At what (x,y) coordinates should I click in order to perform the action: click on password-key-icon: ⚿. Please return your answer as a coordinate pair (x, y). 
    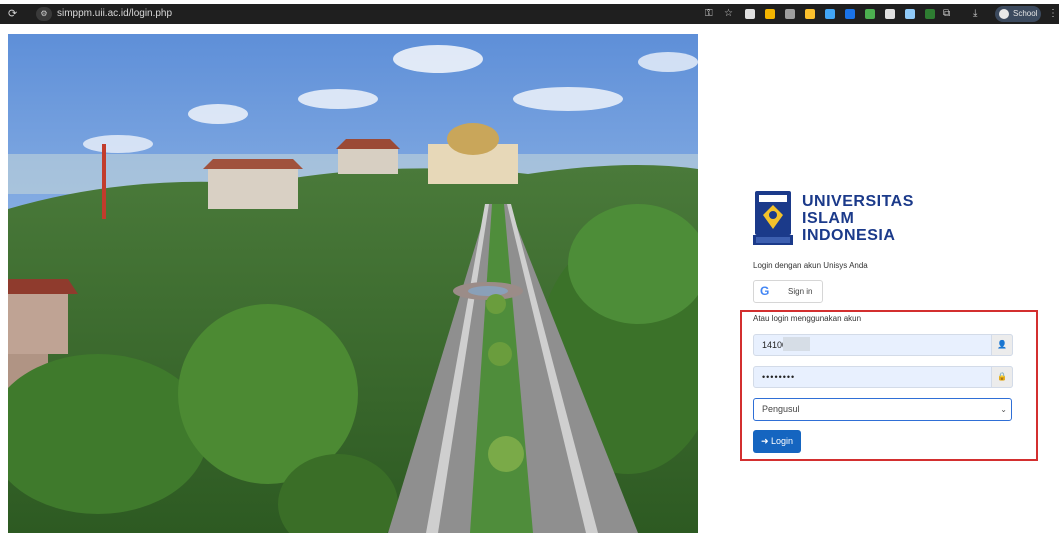
    Looking at the image, I should click on (709, 14).